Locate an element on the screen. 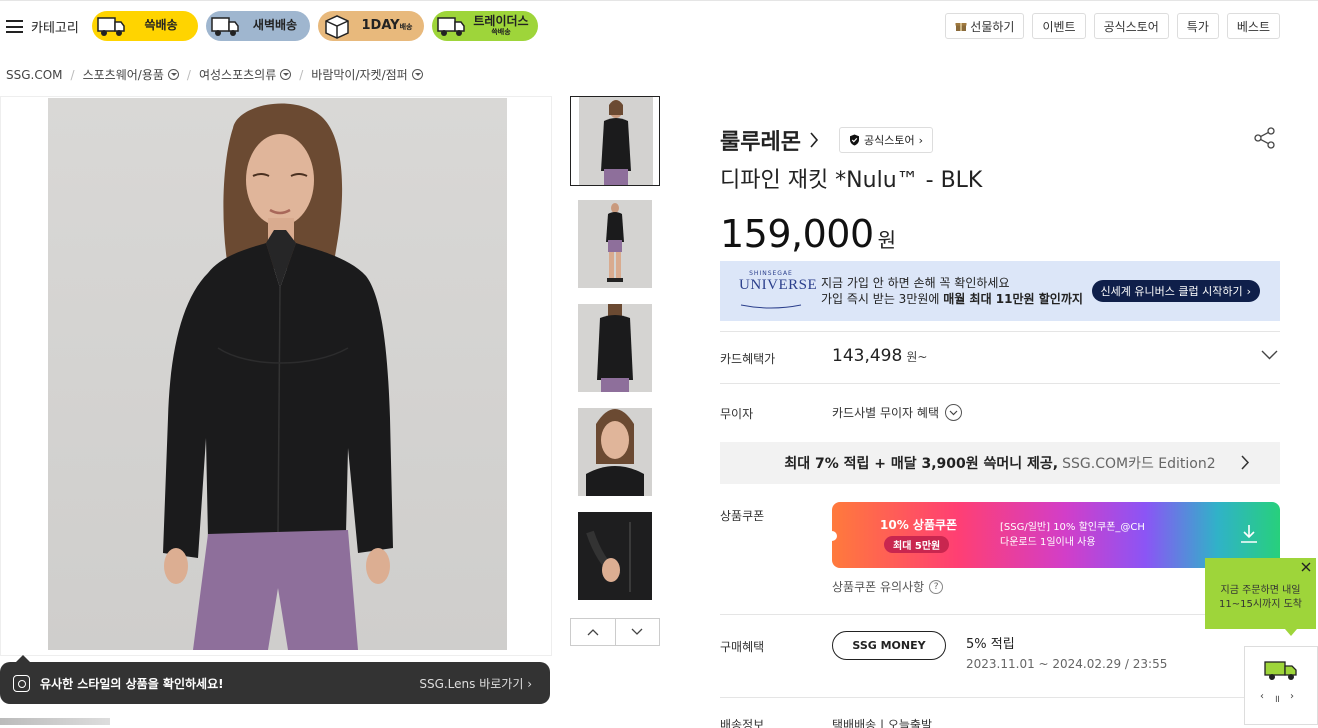  category-menu-button: 카테고리 is located at coordinates (42, 26).